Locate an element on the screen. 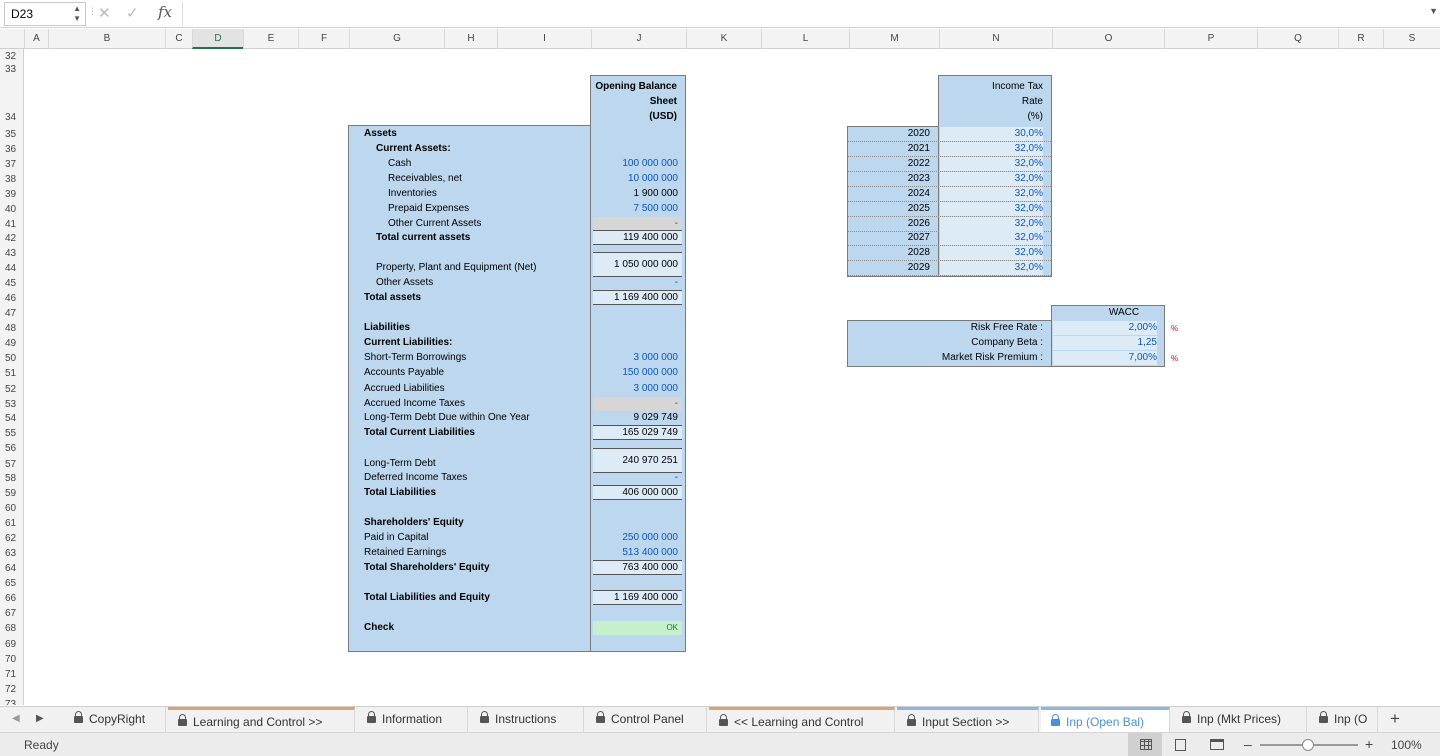 The image size is (1440, 756). row-header-58: 58 is located at coordinates (11, 479).